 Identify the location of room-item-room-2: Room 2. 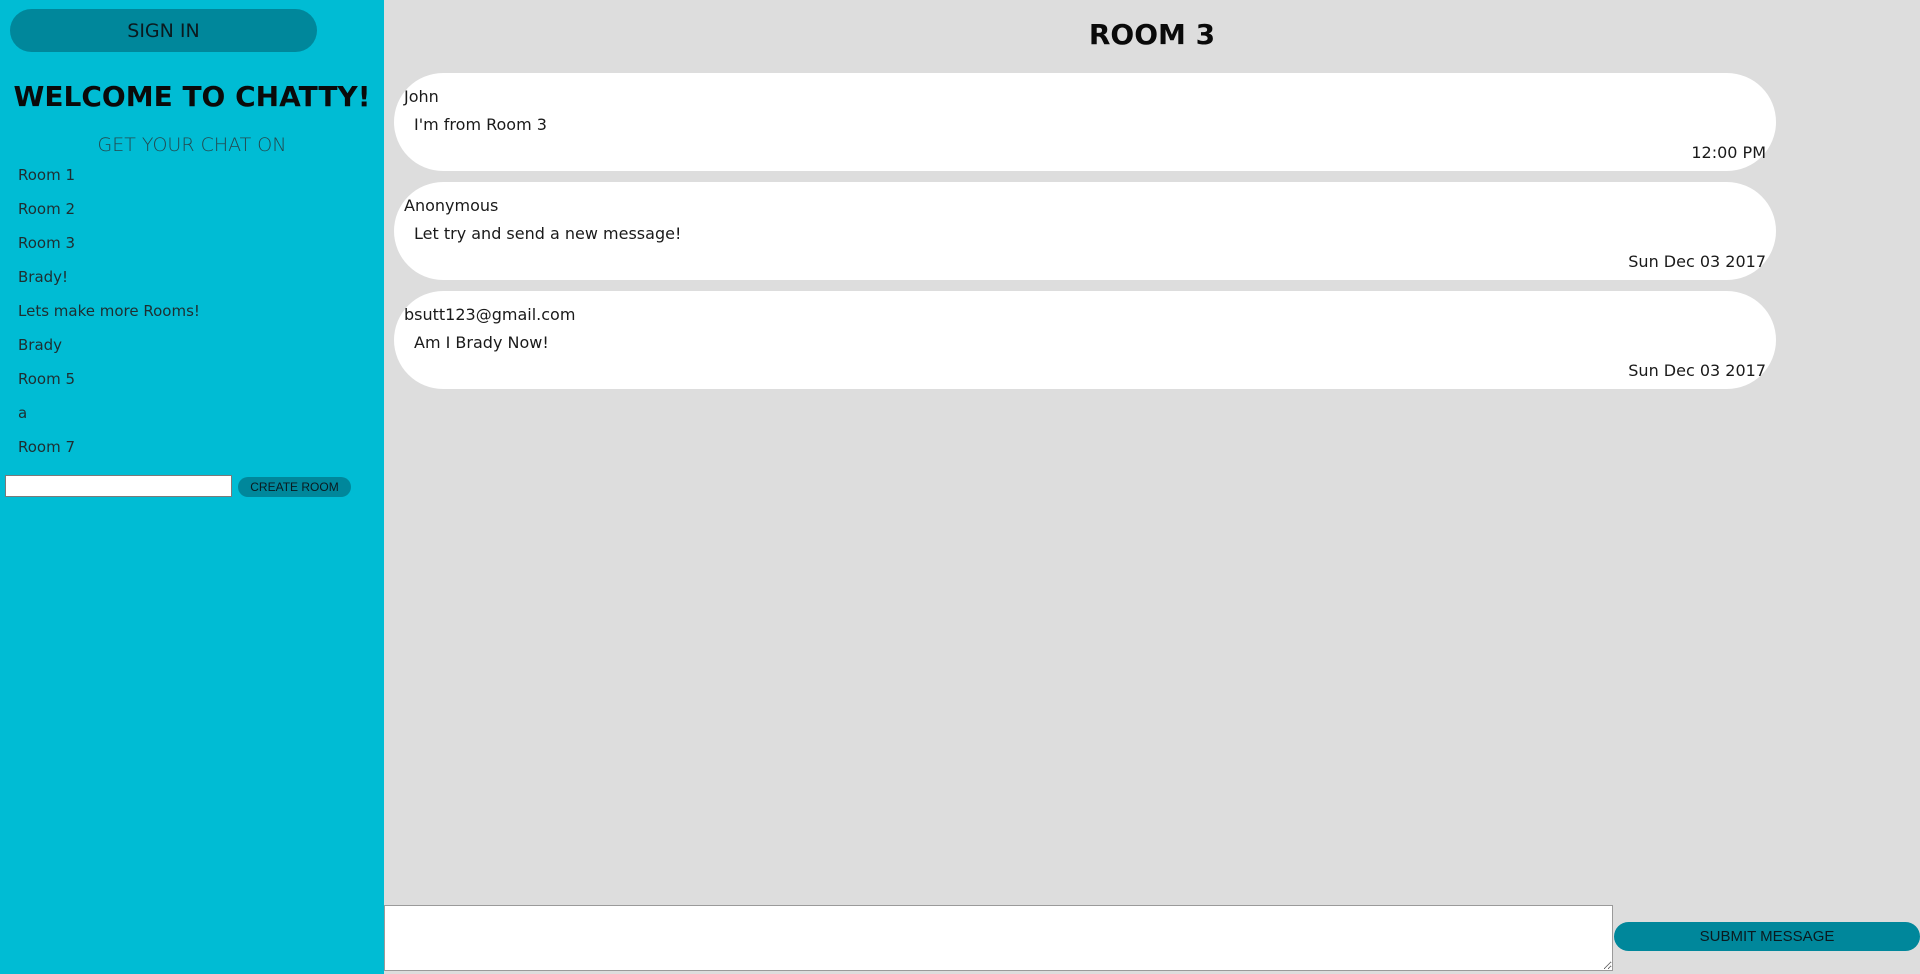
(109, 216).